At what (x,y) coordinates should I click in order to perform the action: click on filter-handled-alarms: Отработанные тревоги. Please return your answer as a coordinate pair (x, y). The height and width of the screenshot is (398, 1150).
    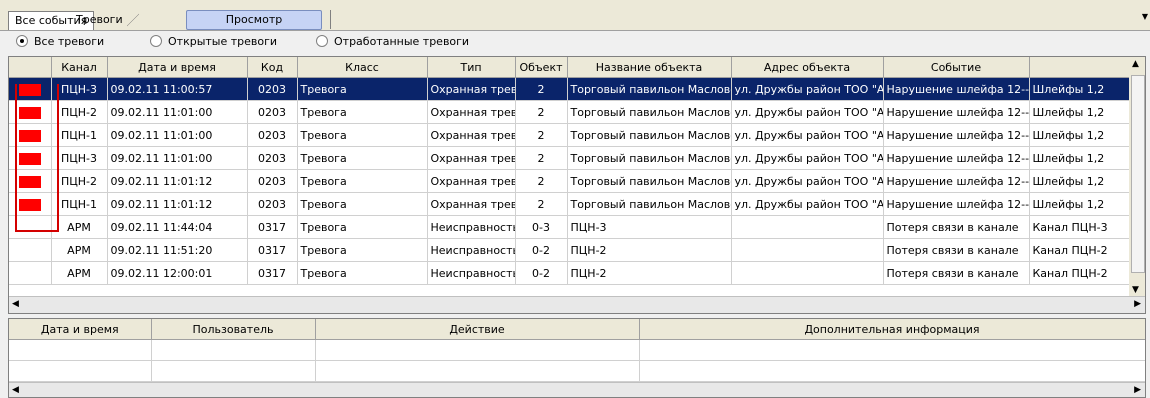
    Looking at the image, I should click on (392, 42).